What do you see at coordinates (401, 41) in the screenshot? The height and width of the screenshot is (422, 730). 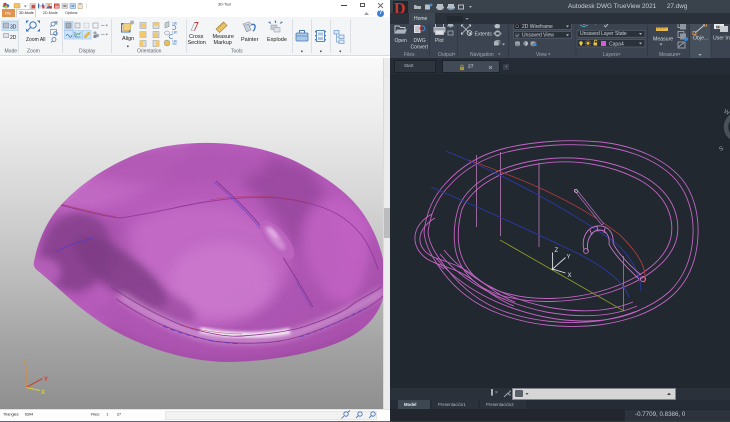 I see `svg-text: Open` at bounding box center [401, 41].